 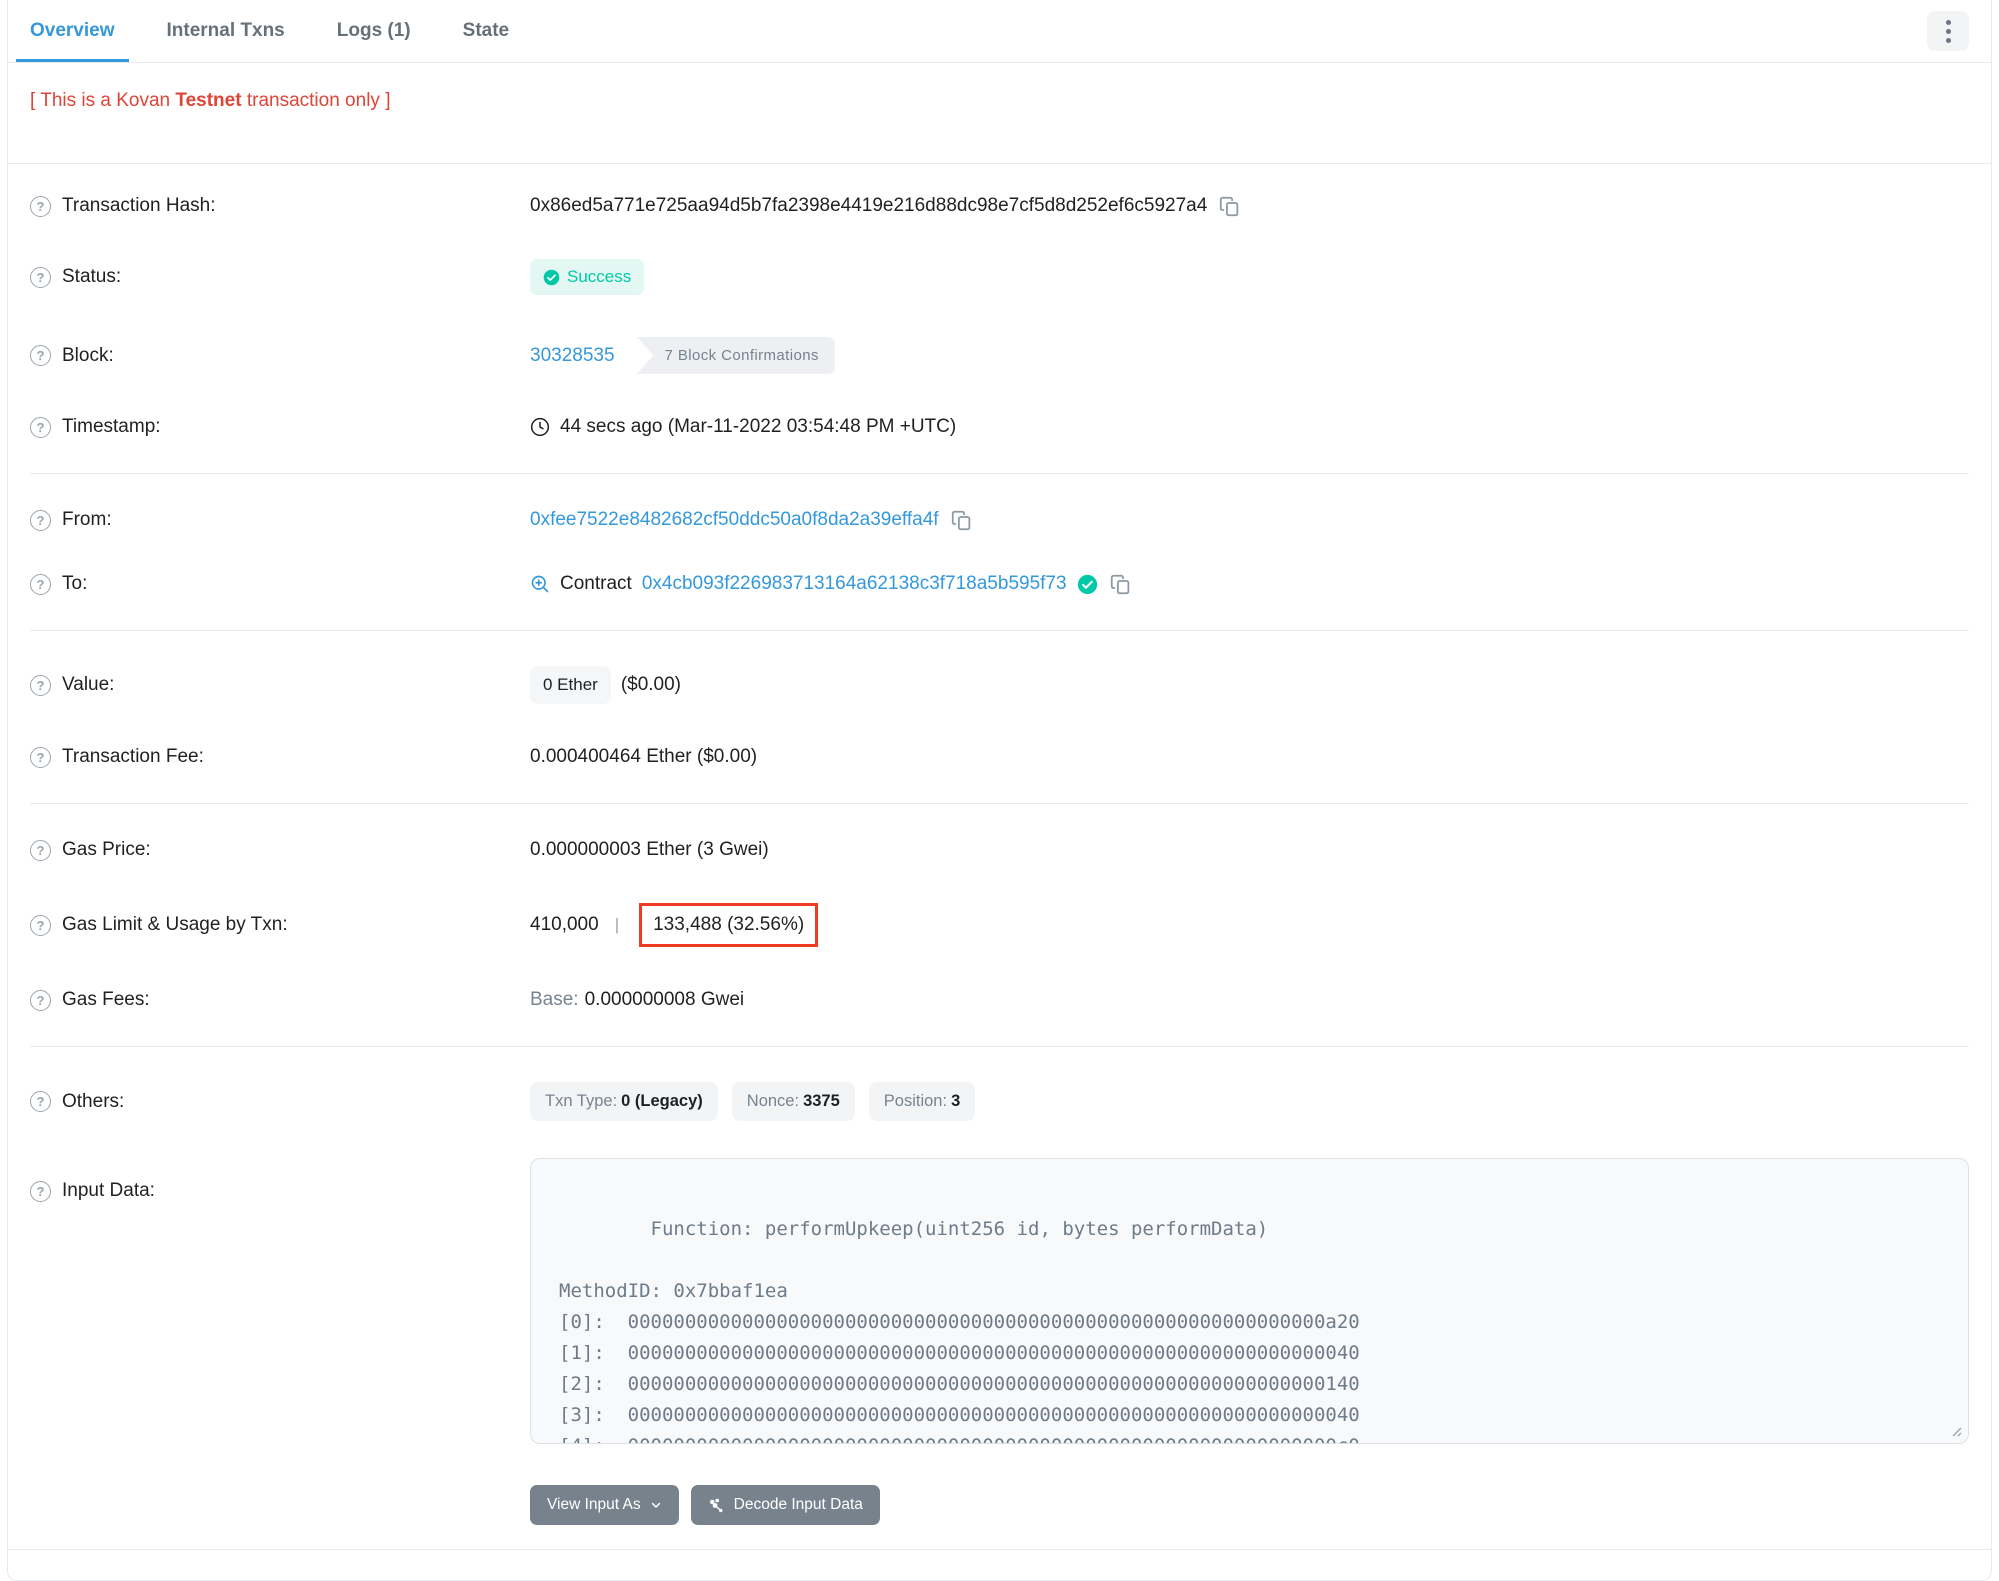 What do you see at coordinates (106, 849) in the screenshot?
I see `label-text: Gas Price:` at bounding box center [106, 849].